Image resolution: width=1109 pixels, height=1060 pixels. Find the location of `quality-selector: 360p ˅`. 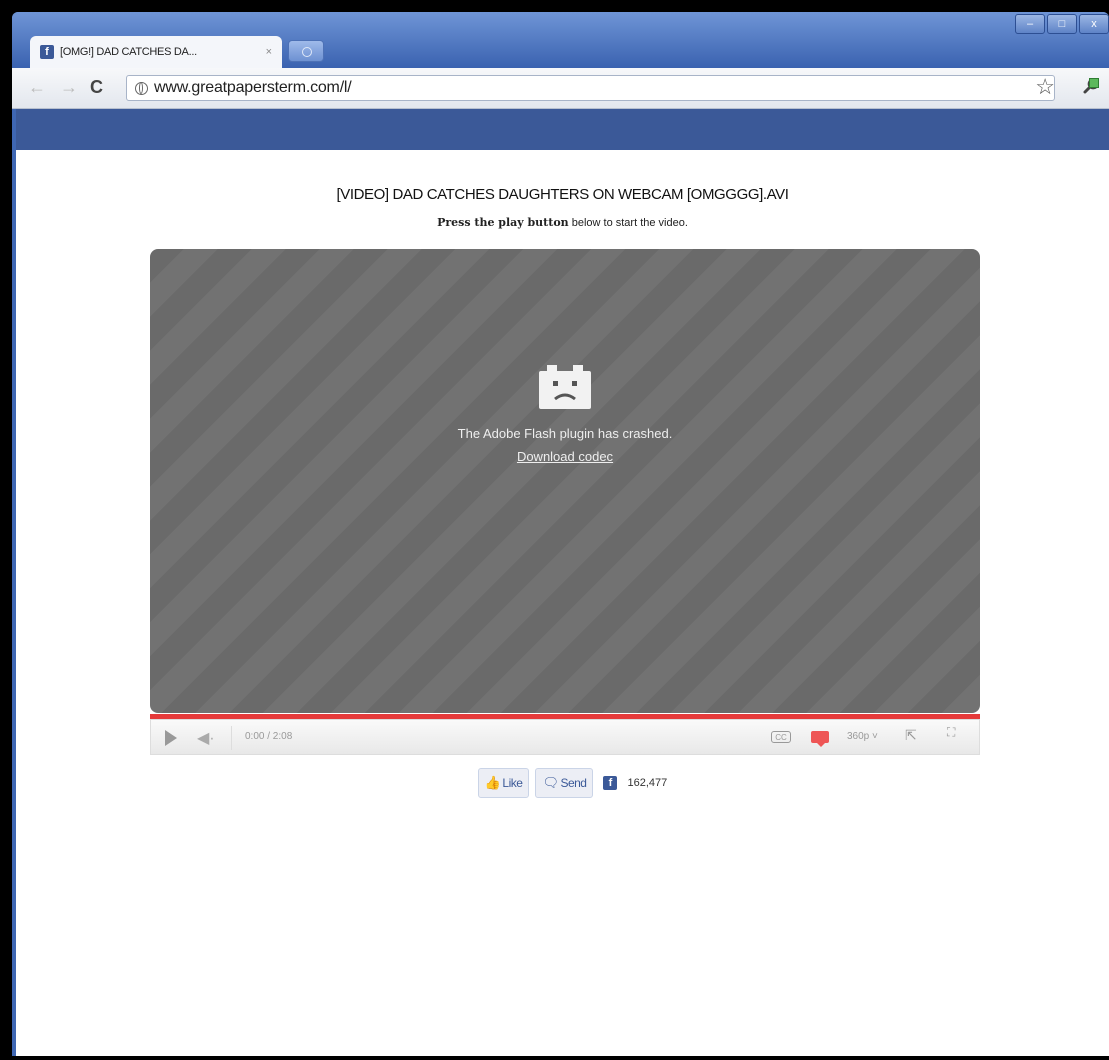

quality-selector: 360p ˅ is located at coordinates (862, 736).